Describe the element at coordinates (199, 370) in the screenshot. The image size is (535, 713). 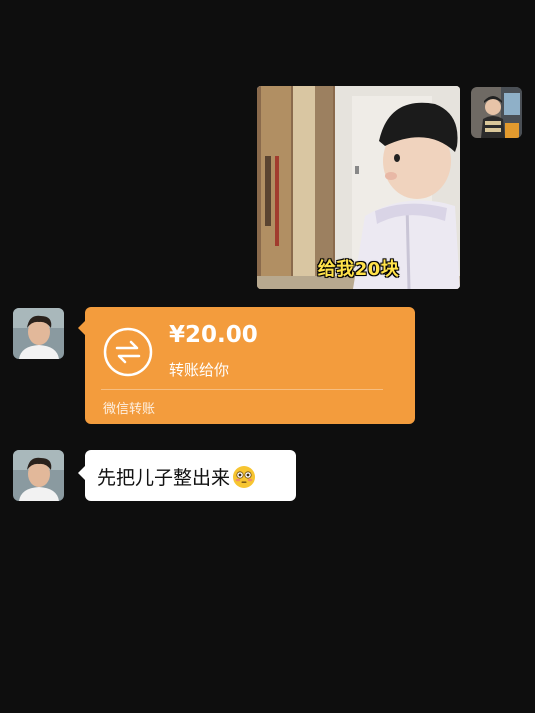
I see `transfer-note: 转账给你` at that location.